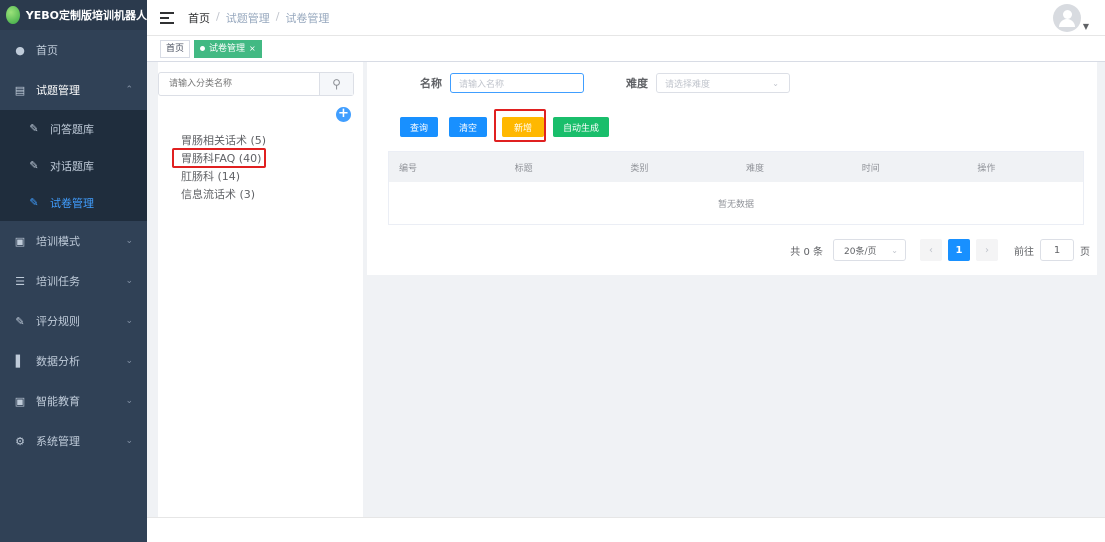 Image resolution: width=1105 pixels, height=542 pixels. I want to click on sidebar-item-label: 智能教育, so click(58, 401).